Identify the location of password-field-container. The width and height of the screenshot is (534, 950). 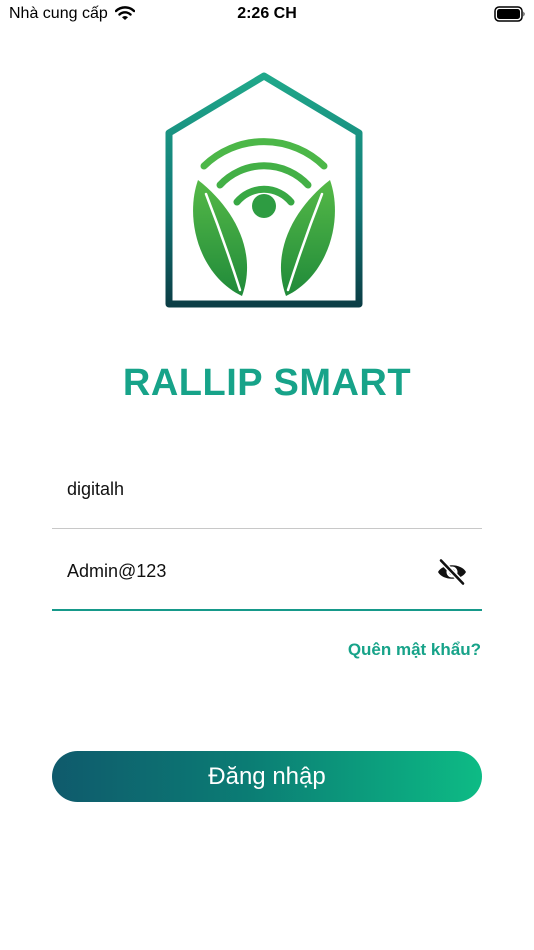
(267, 571).